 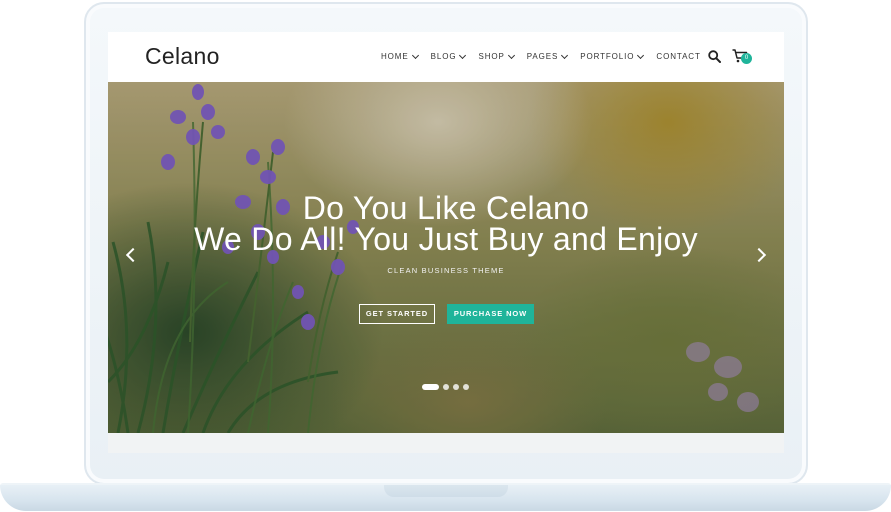 I want to click on nav-item-blog: BLOG, so click(x=448, y=56).